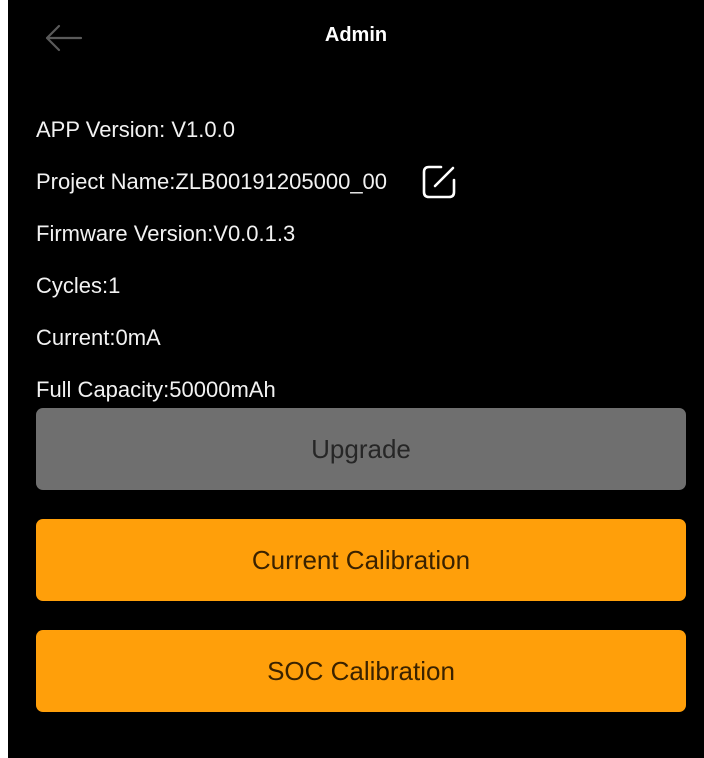 Image resolution: width=704 pixels, height=758 pixels. Describe the element at coordinates (98, 337) in the screenshot. I see `current-text: Current:0mA` at that location.